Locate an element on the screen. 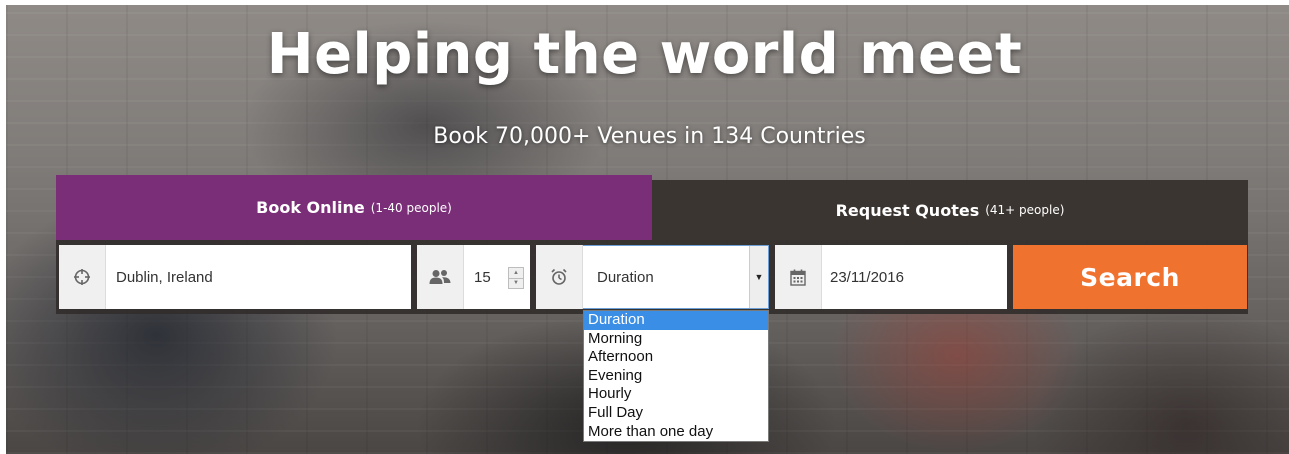 The width and height of the screenshot is (1289, 454). duration-select-value: Duration is located at coordinates (625, 277).